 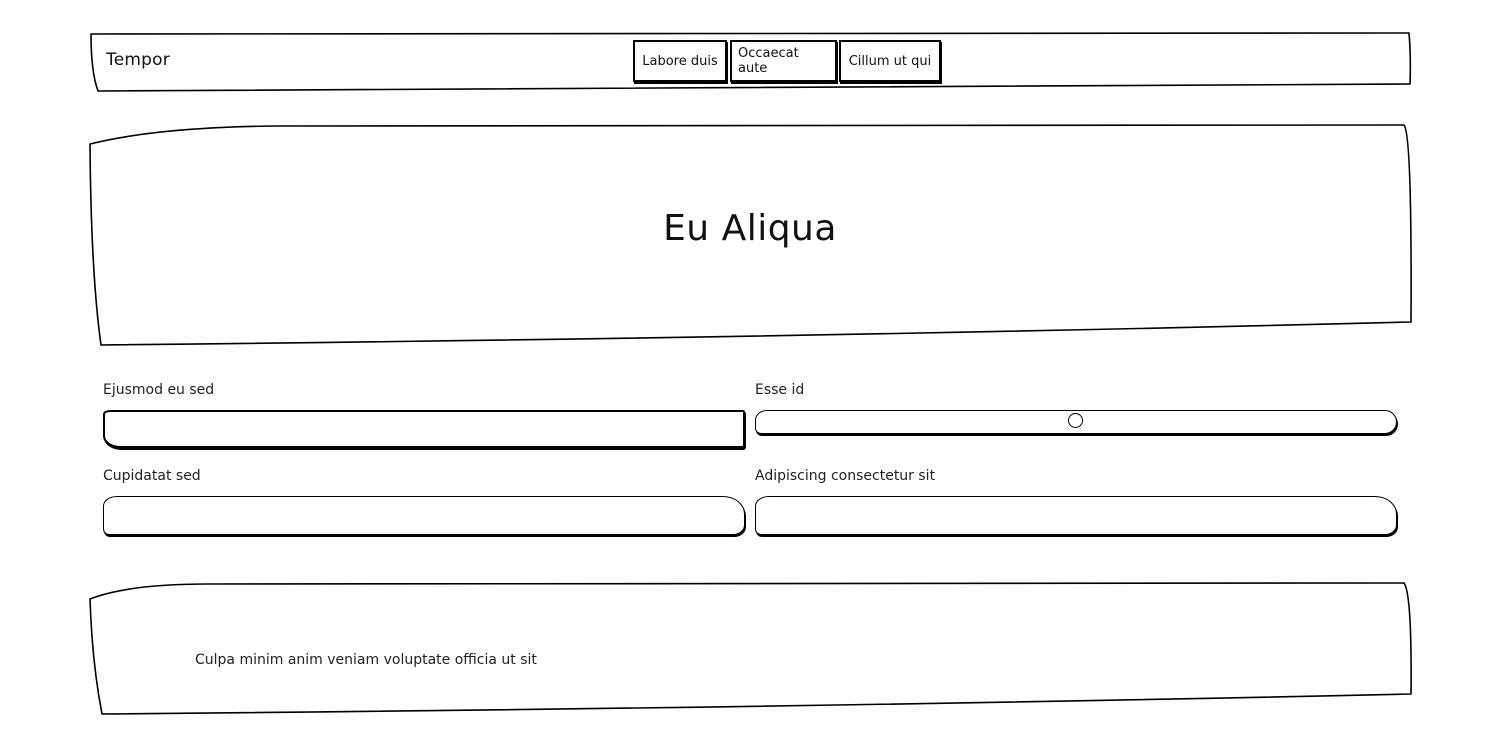 I want to click on nav-button-occaecat-aute: Occaecat aute, so click(x=783, y=61).